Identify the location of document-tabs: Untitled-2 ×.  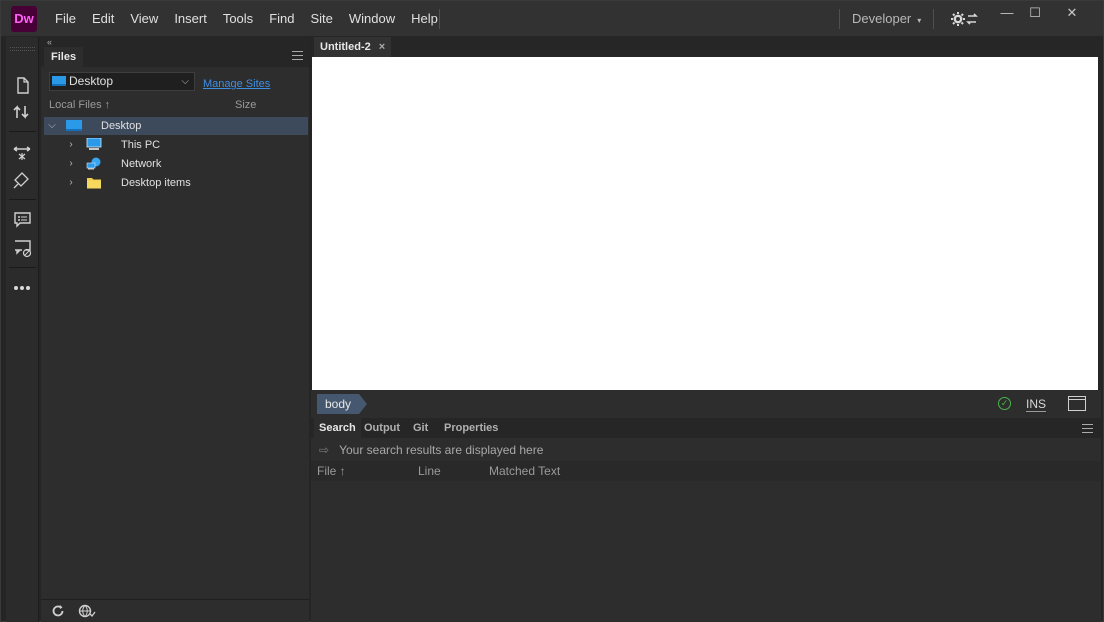
(706, 47).